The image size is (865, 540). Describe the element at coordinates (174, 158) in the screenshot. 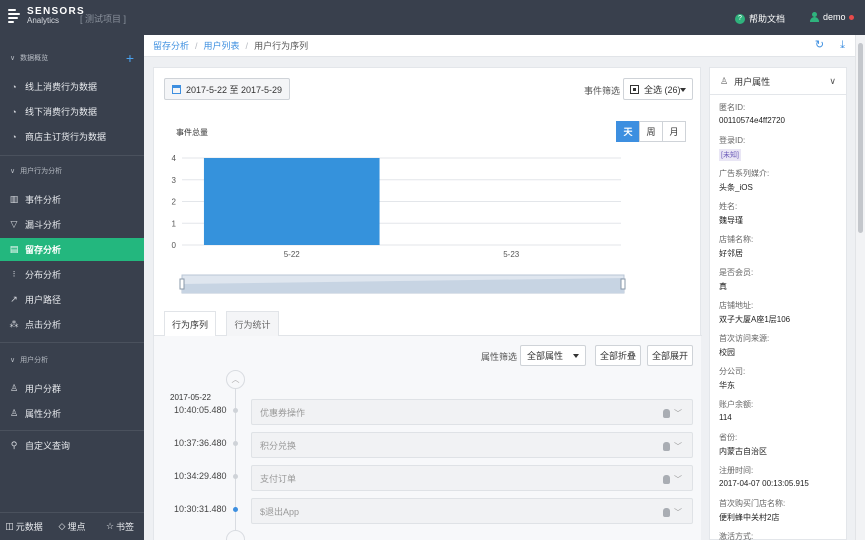

I see `y-tick-label: 4` at that location.